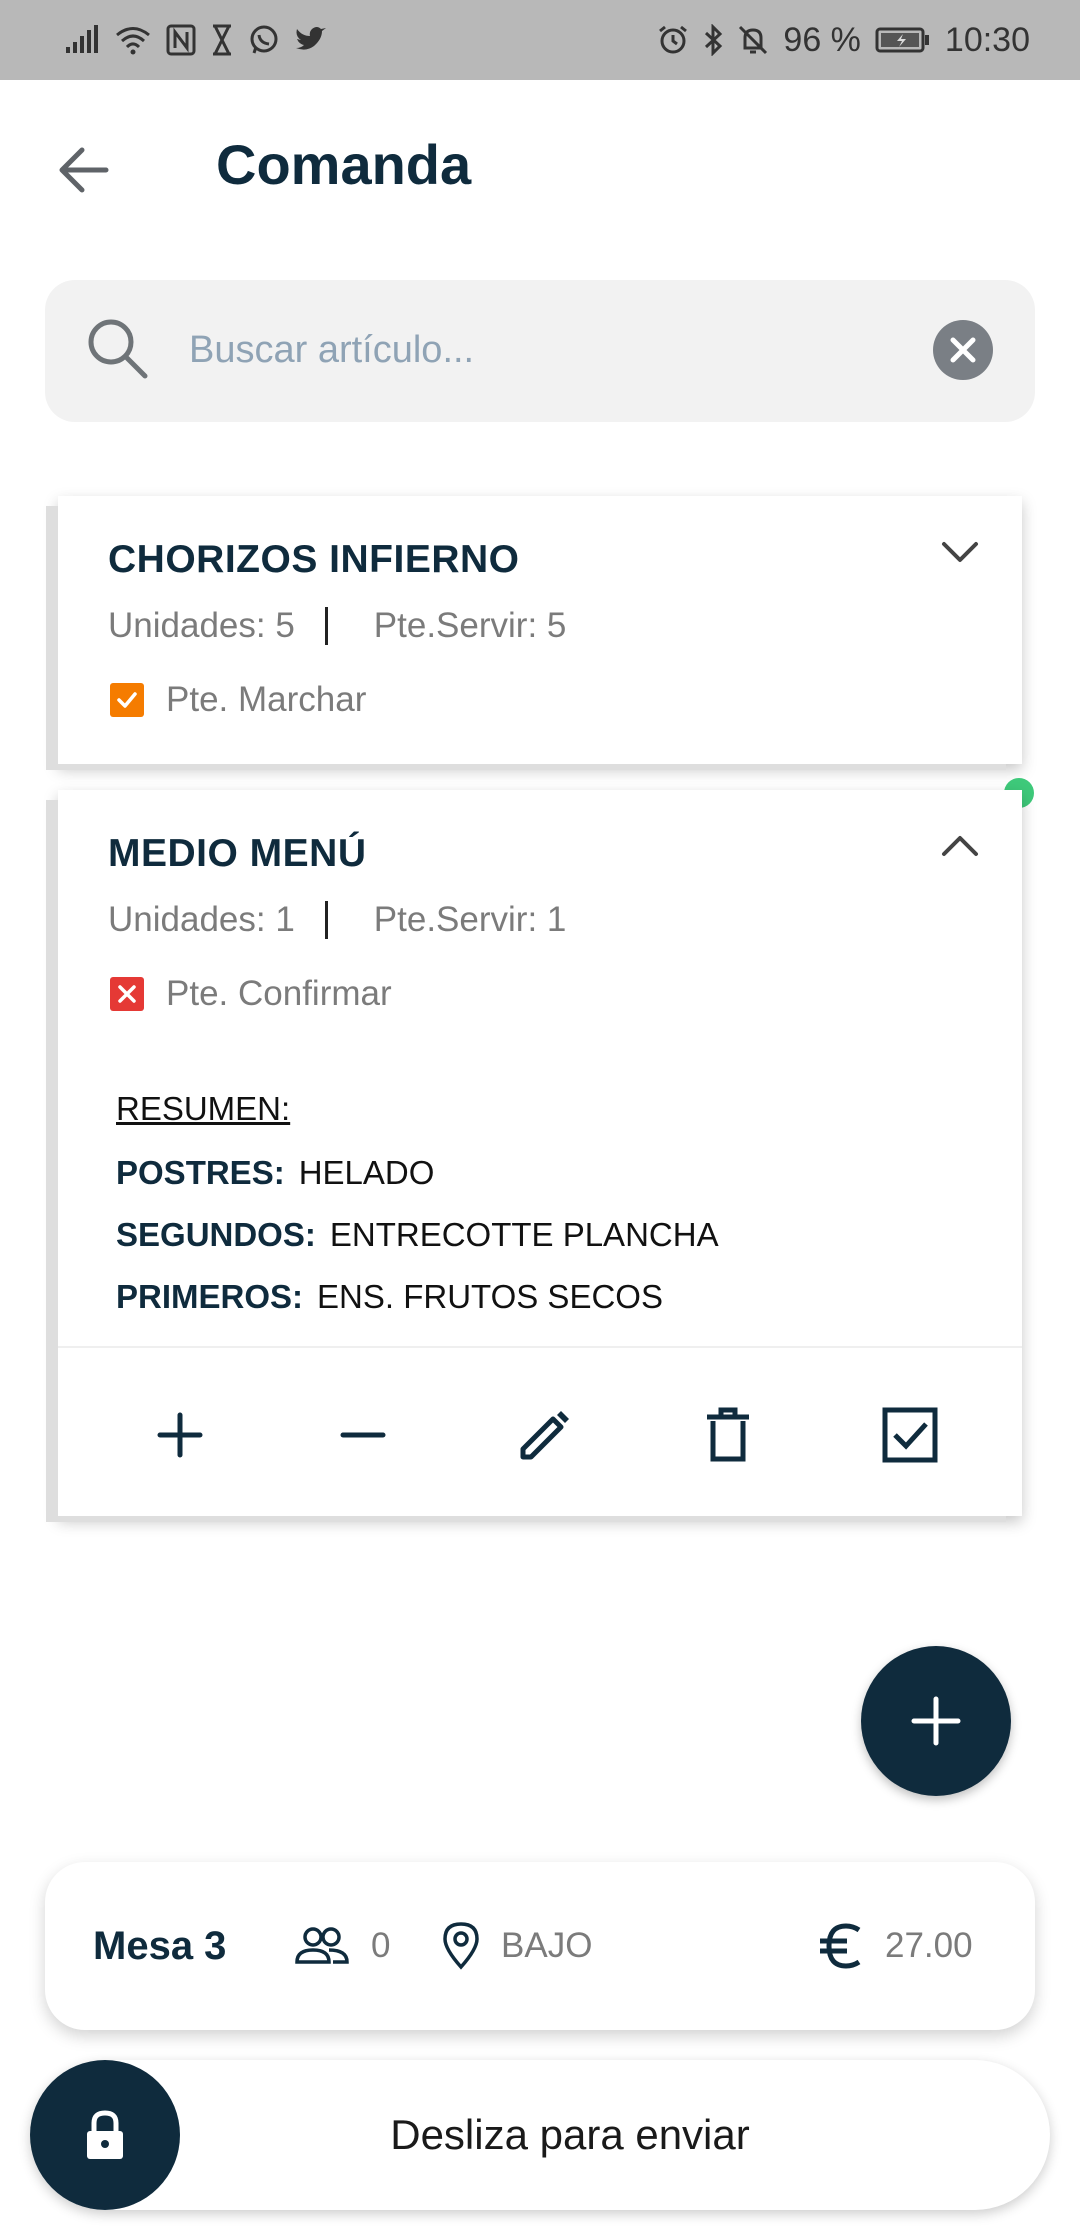 This screenshot has height=2240, width=1080. Describe the element at coordinates (216, 1234) in the screenshot. I see `course-label: SEGUNDOS:` at that location.